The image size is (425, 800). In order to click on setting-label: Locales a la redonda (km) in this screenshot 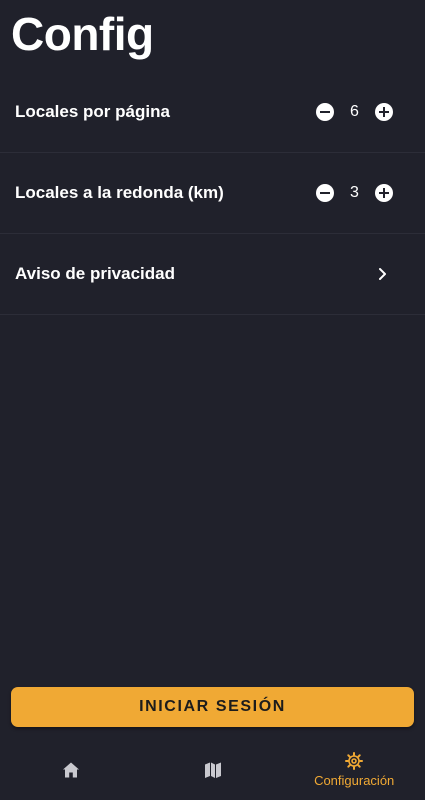, I will do `click(119, 192)`.